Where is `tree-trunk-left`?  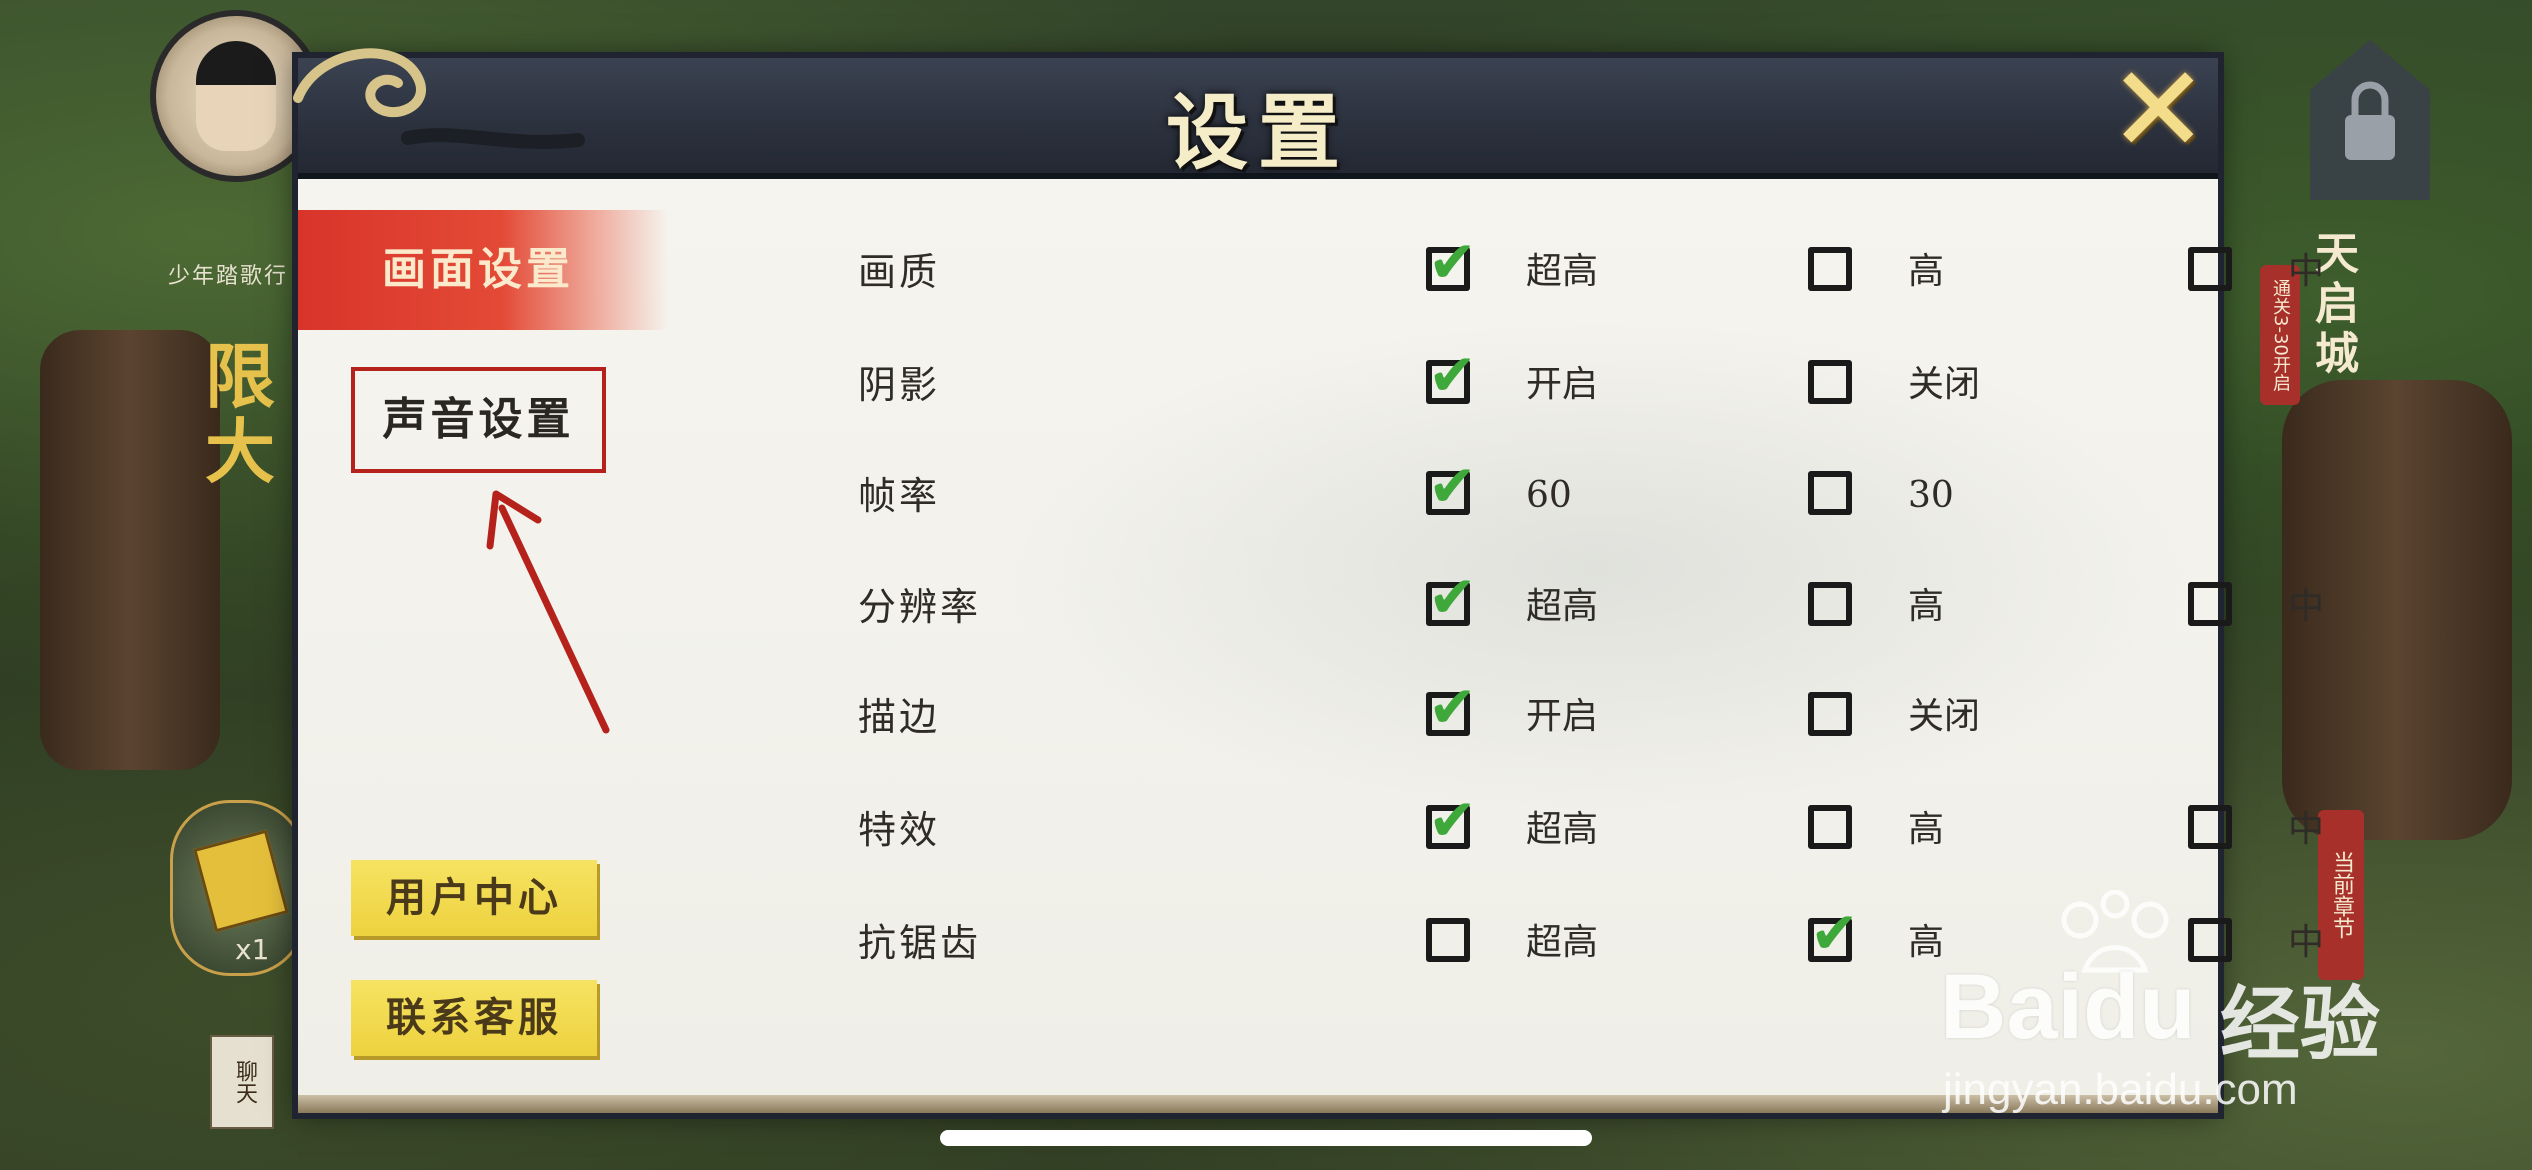
tree-trunk-left is located at coordinates (130, 550).